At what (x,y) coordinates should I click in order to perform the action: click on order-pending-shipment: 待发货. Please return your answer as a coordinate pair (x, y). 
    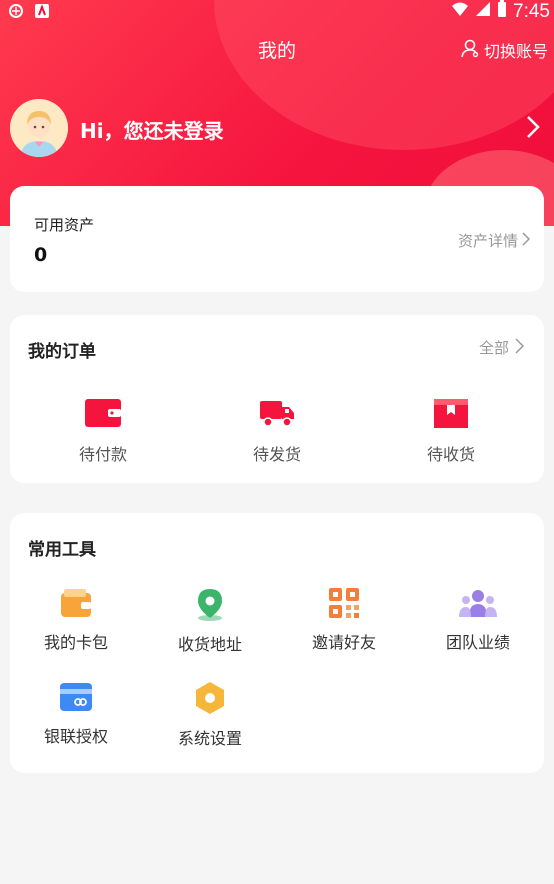
    Looking at the image, I should click on (277, 431).